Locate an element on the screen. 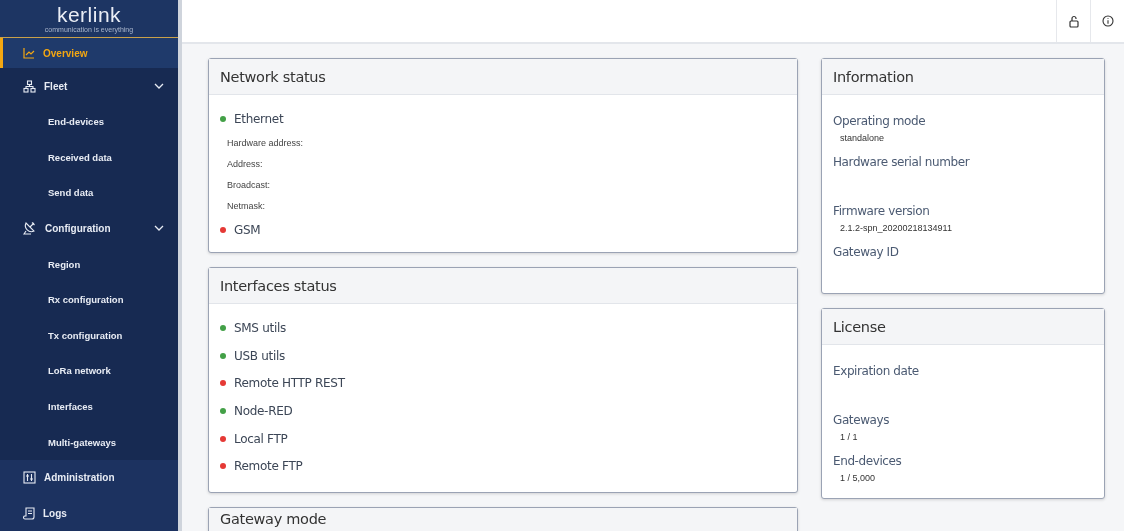 This screenshot has height=531, width=1124. field-label: Firmware version is located at coordinates (881, 211).